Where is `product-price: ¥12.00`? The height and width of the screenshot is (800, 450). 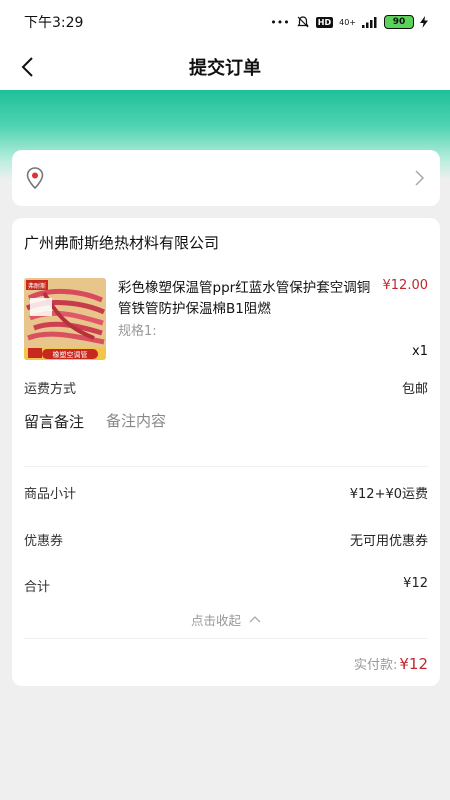 product-price: ¥12.00 is located at coordinates (405, 285).